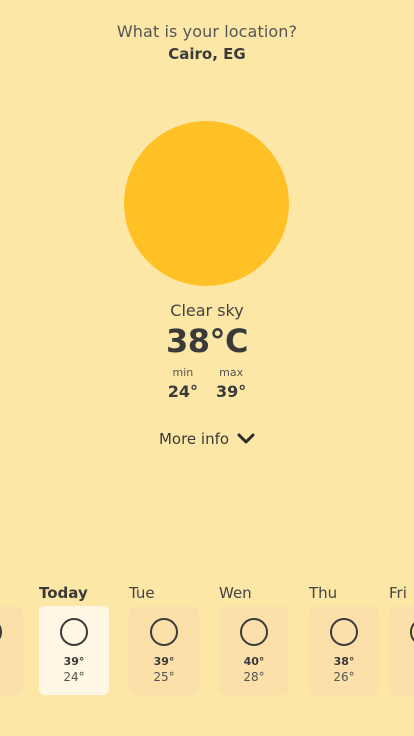  What do you see at coordinates (323, 593) in the screenshot?
I see `forecast-day-name: Thu` at bounding box center [323, 593].